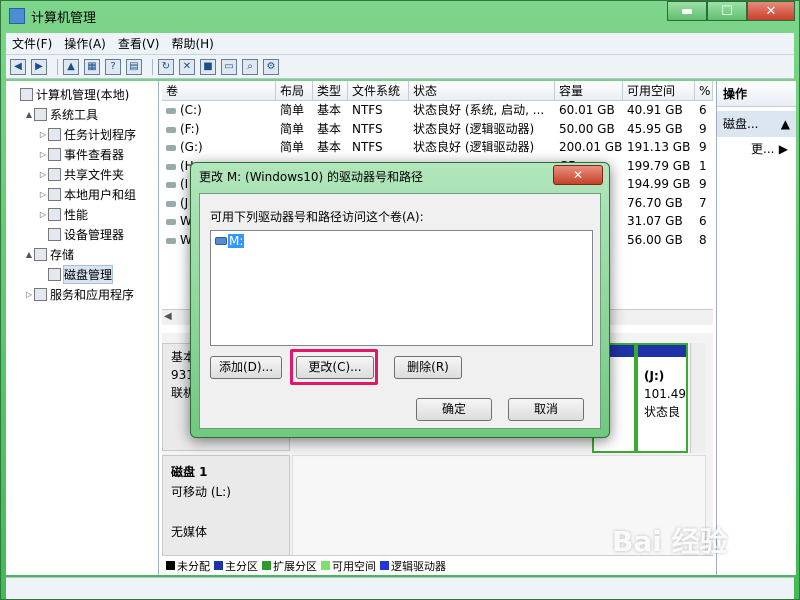 The width and height of the screenshot is (800, 600). What do you see at coordinates (85, 43) in the screenshot?
I see `menu-action: 操作(A)` at bounding box center [85, 43].